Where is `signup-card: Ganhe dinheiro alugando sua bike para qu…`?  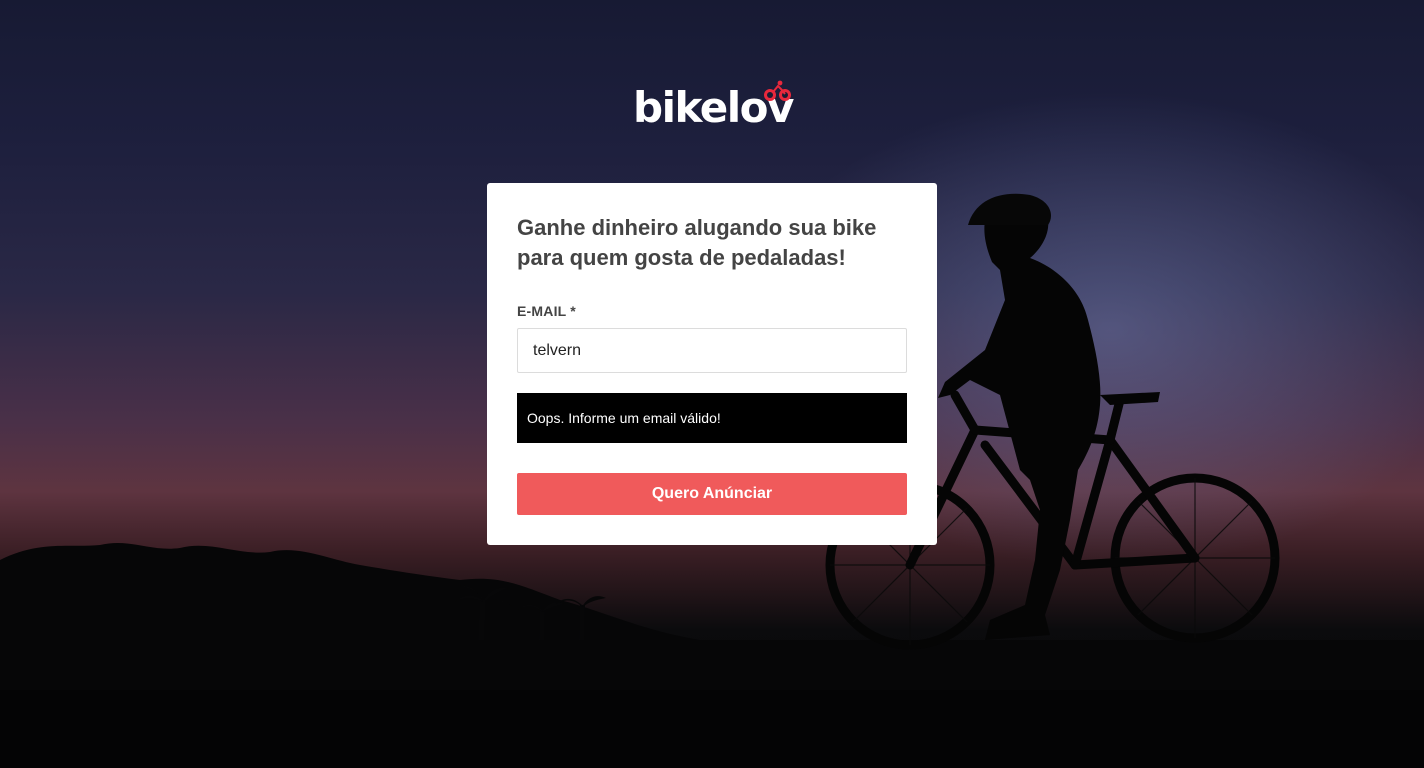
signup-card: Ganhe dinheiro alugando sua bike para qu… is located at coordinates (712, 364).